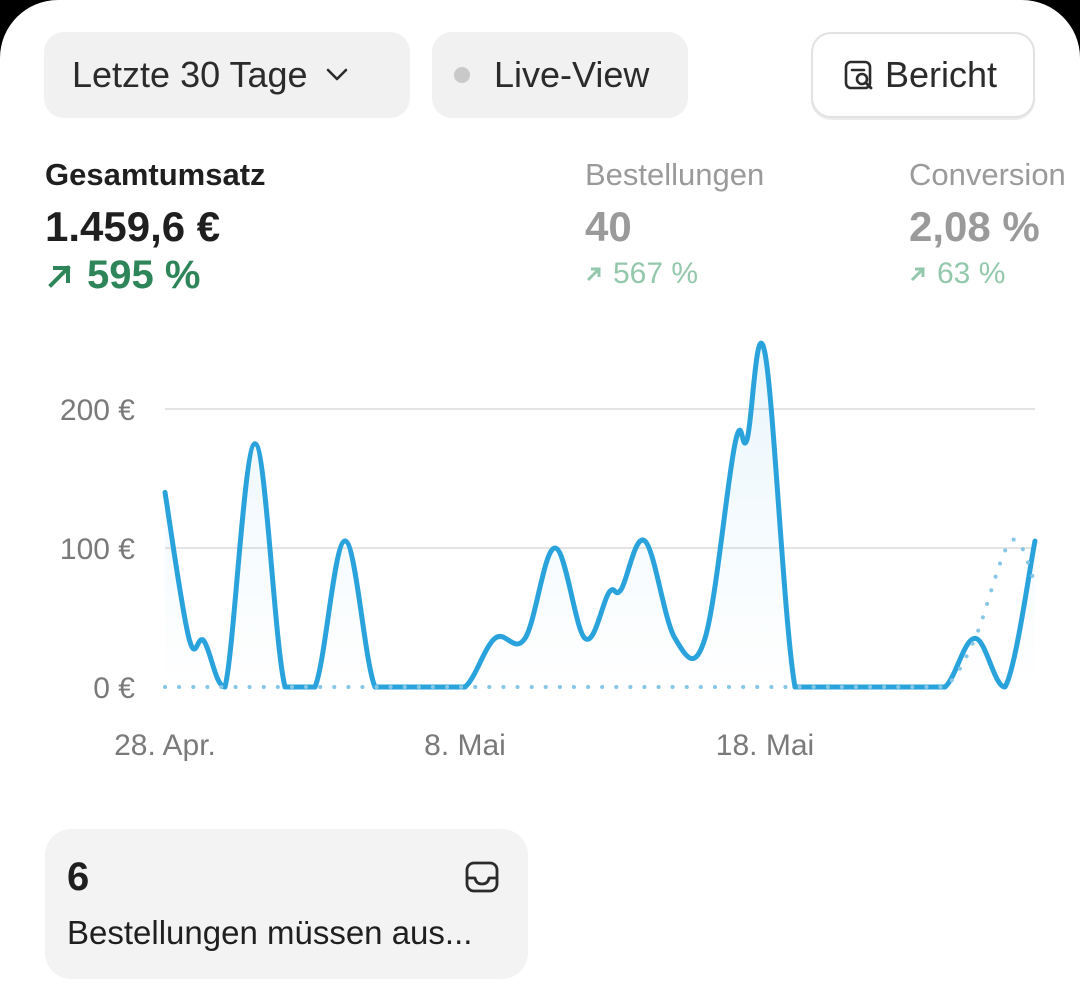 This screenshot has width=1080, height=984. I want to click on inbox-icon, so click(482, 877).